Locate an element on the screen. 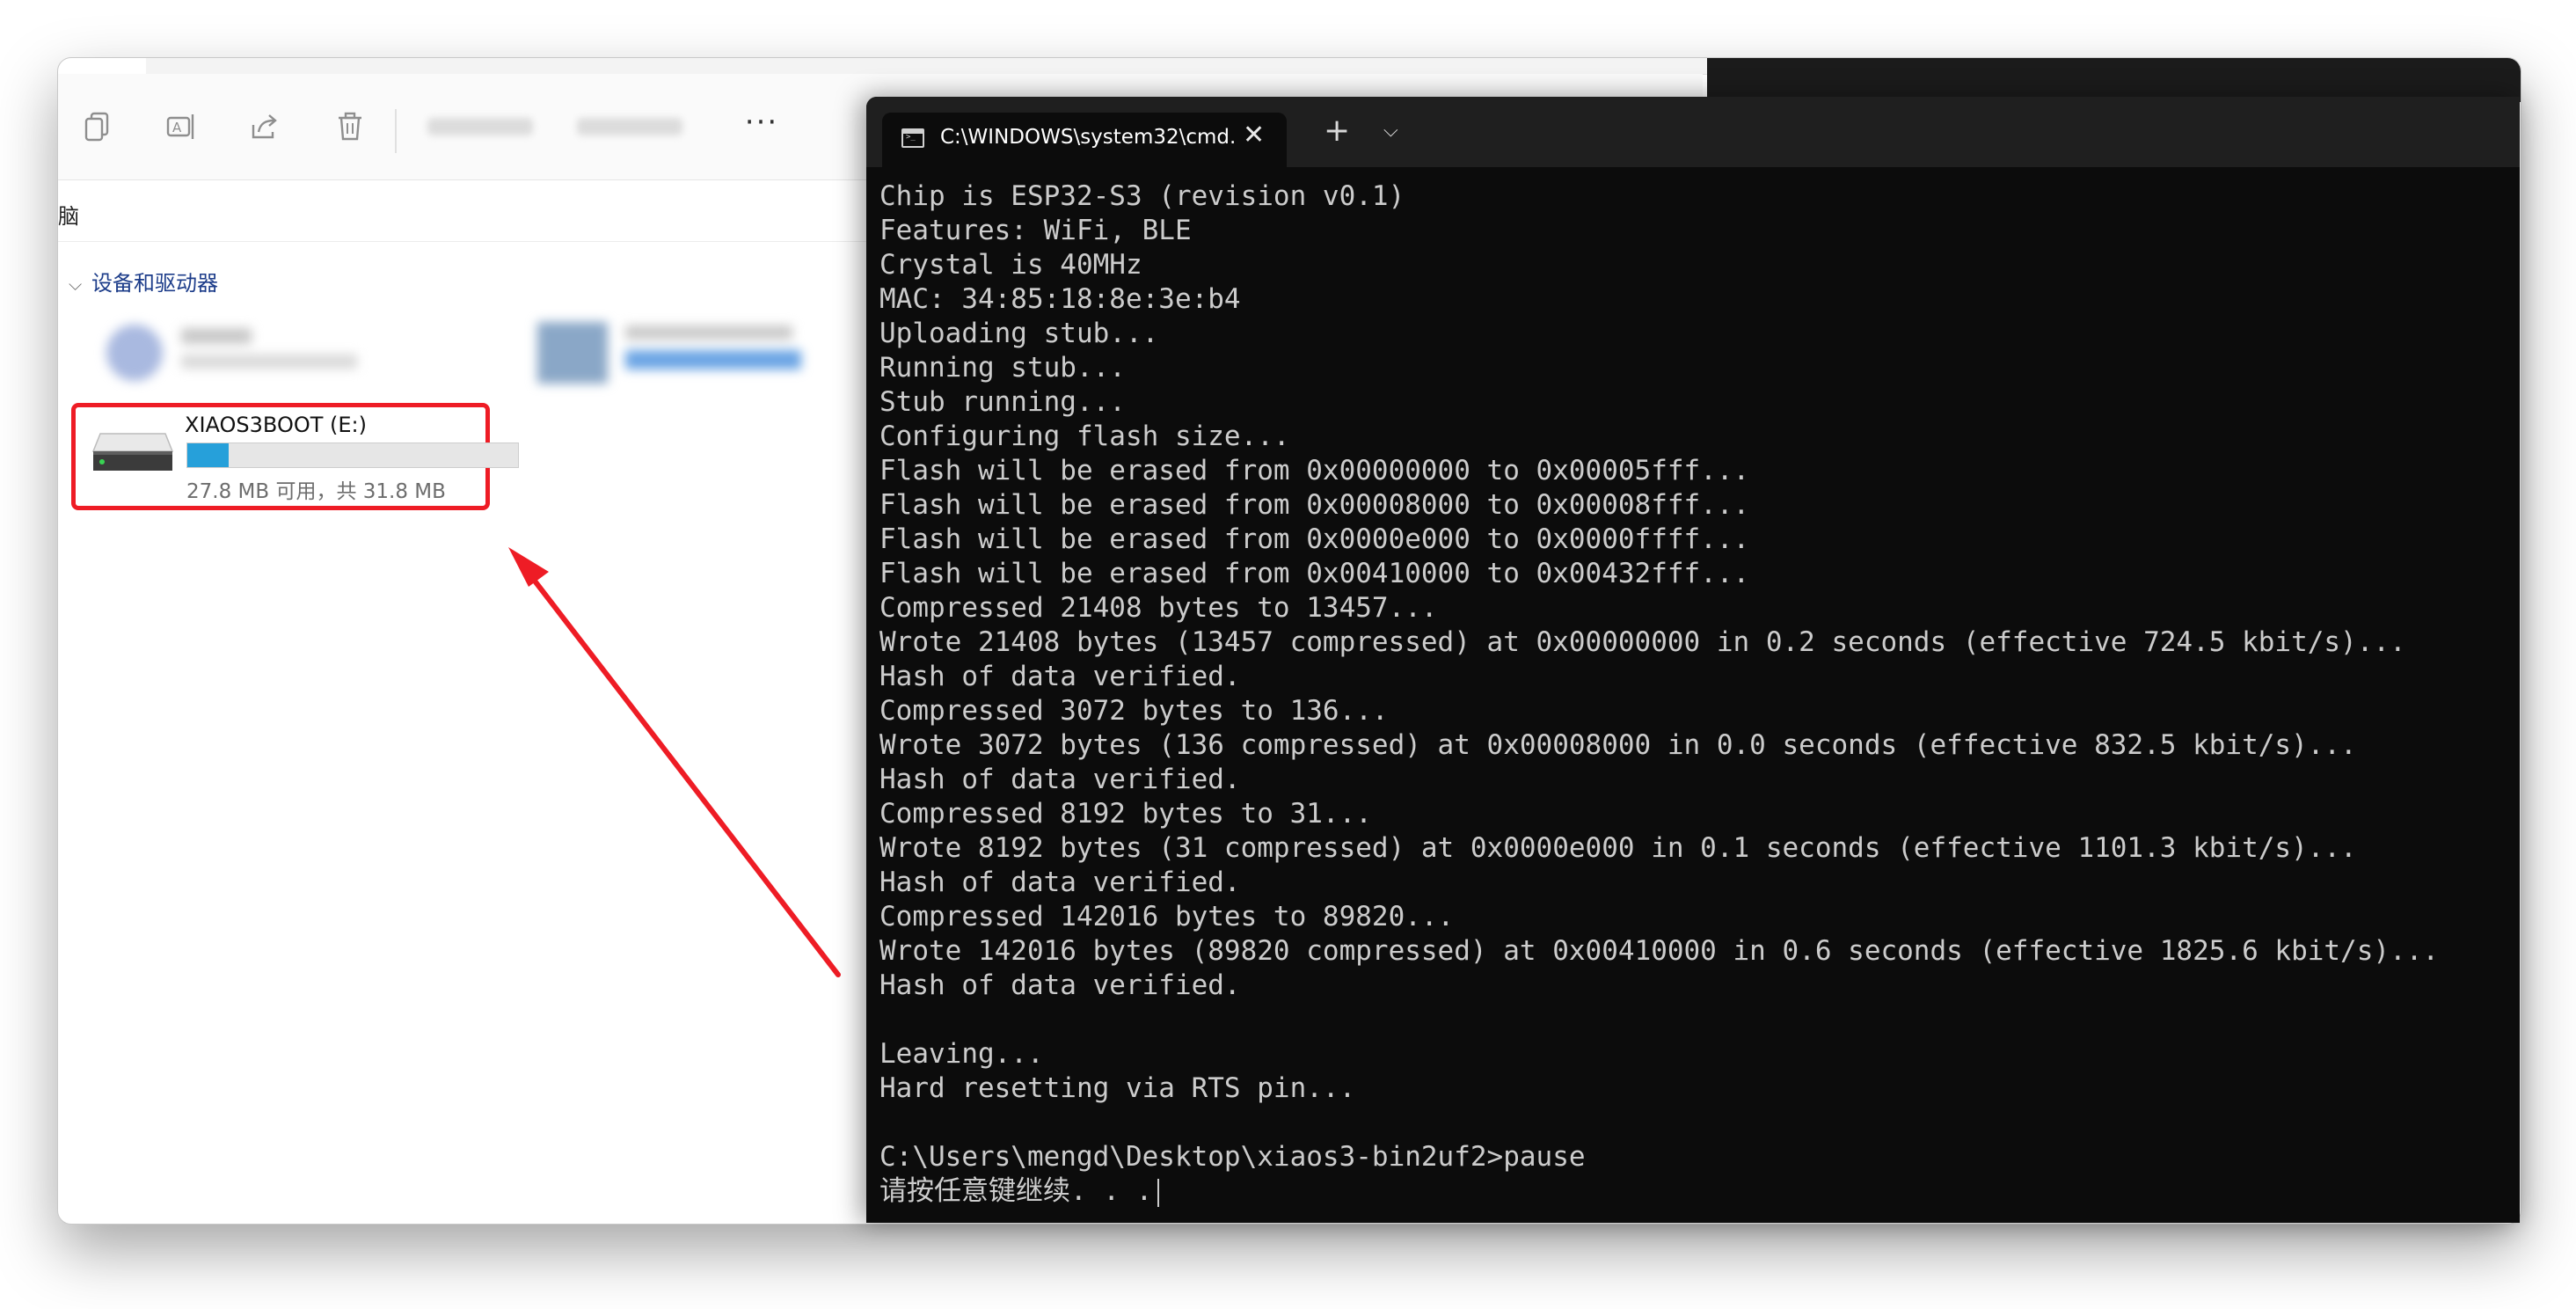  address-text: 脑 is located at coordinates (68, 216).